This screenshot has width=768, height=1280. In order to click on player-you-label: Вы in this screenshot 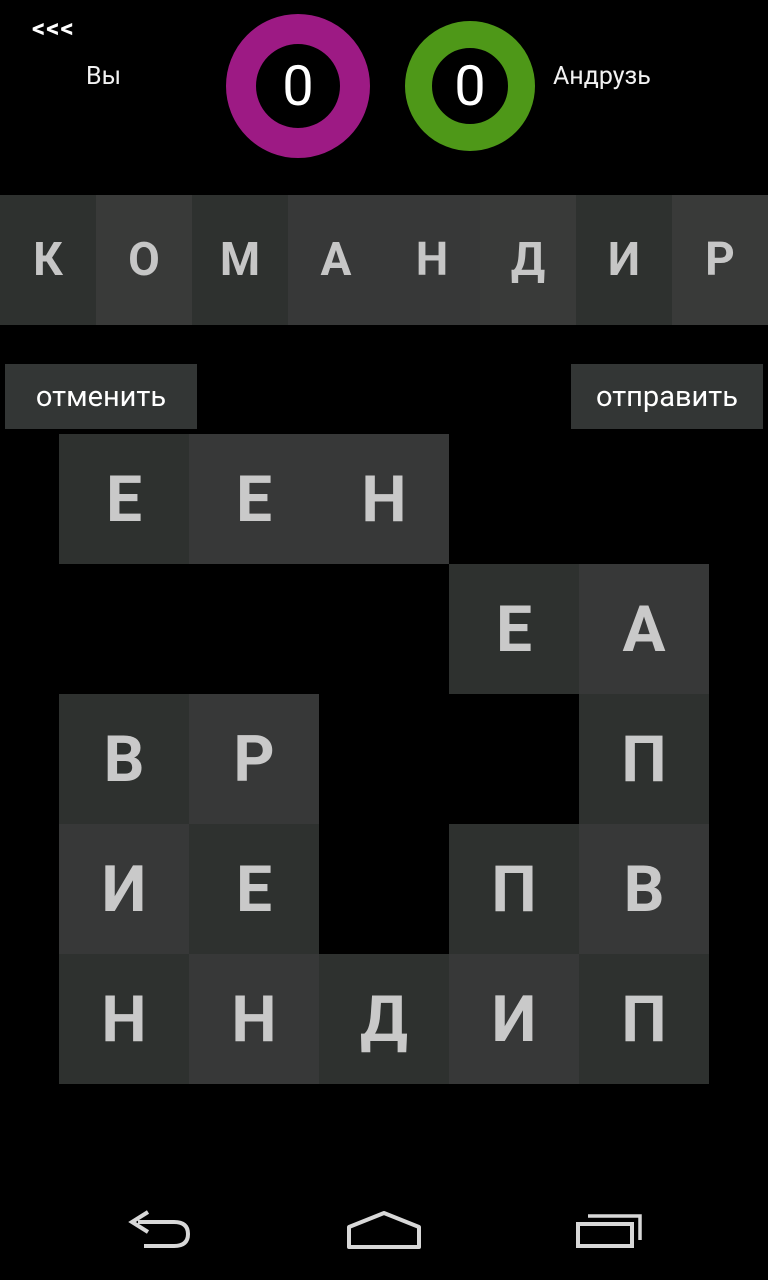, I will do `click(103, 76)`.